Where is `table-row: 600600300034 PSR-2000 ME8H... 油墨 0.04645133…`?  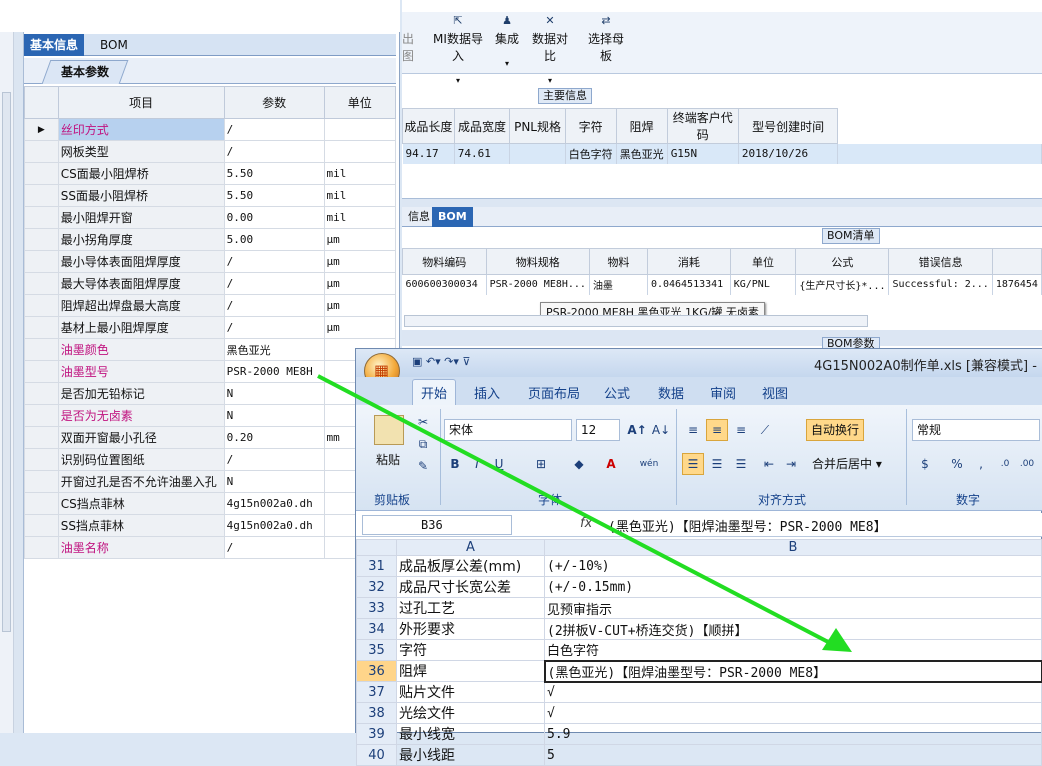
table-row: 600600300034 PSR-2000 ME8H... 油墨 0.04645133… is located at coordinates (722, 284).